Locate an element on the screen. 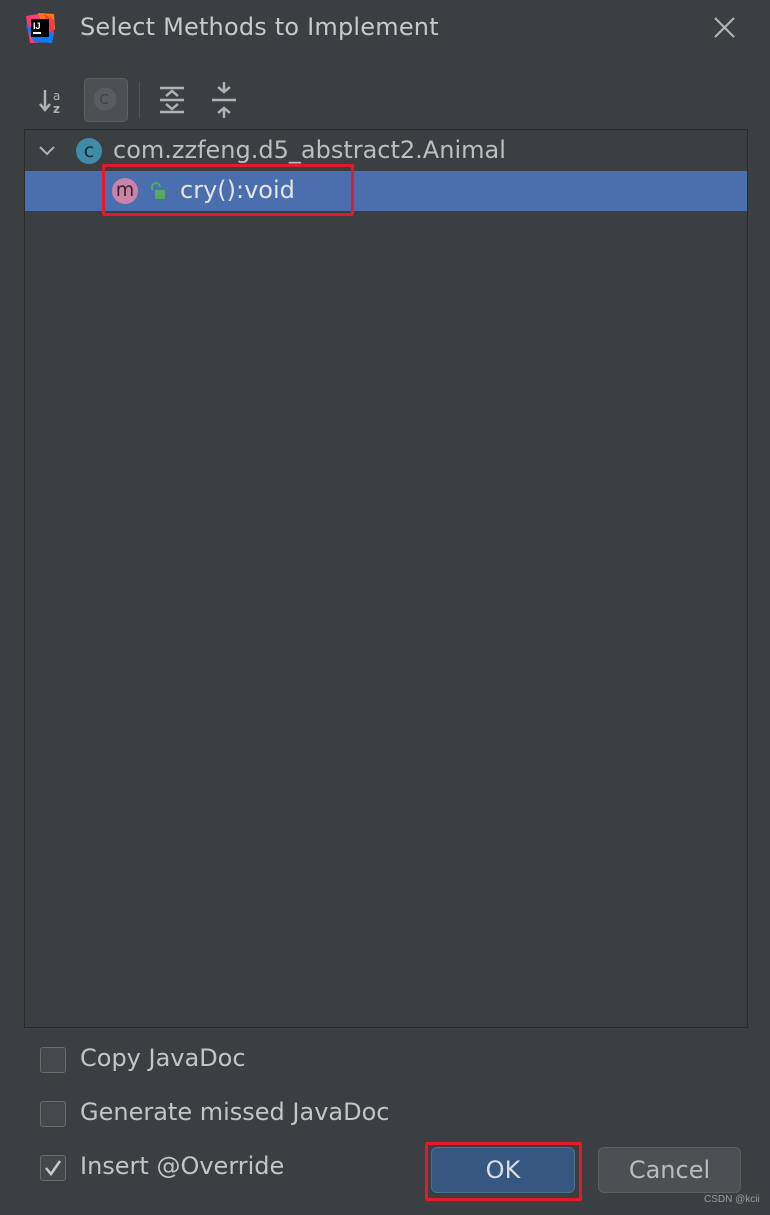 The height and width of the screenshot is (1215, 770). svg-text: IJ is located at coordinates (37, 26).